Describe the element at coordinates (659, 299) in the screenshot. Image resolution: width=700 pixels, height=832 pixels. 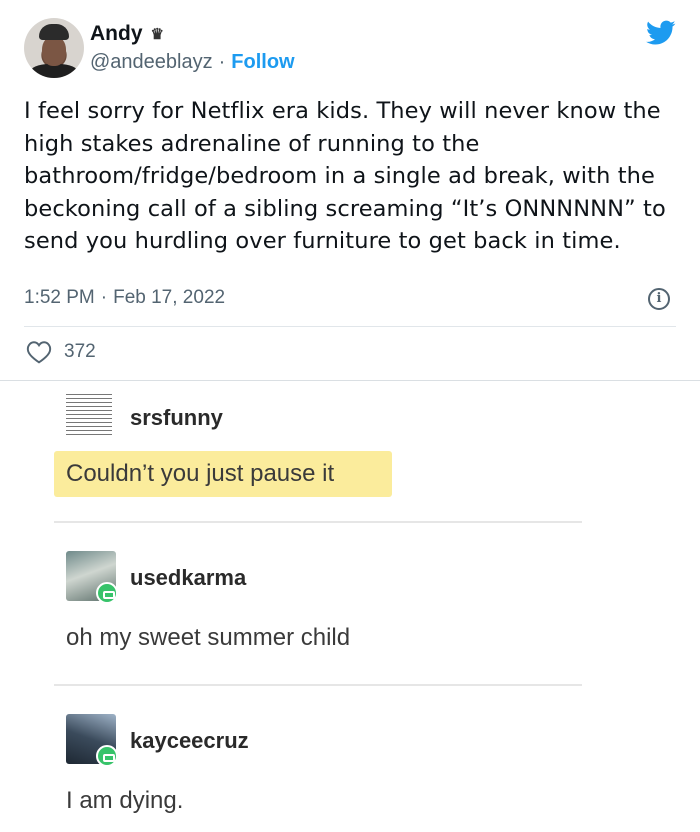
I see `info-icon: i` at that location.